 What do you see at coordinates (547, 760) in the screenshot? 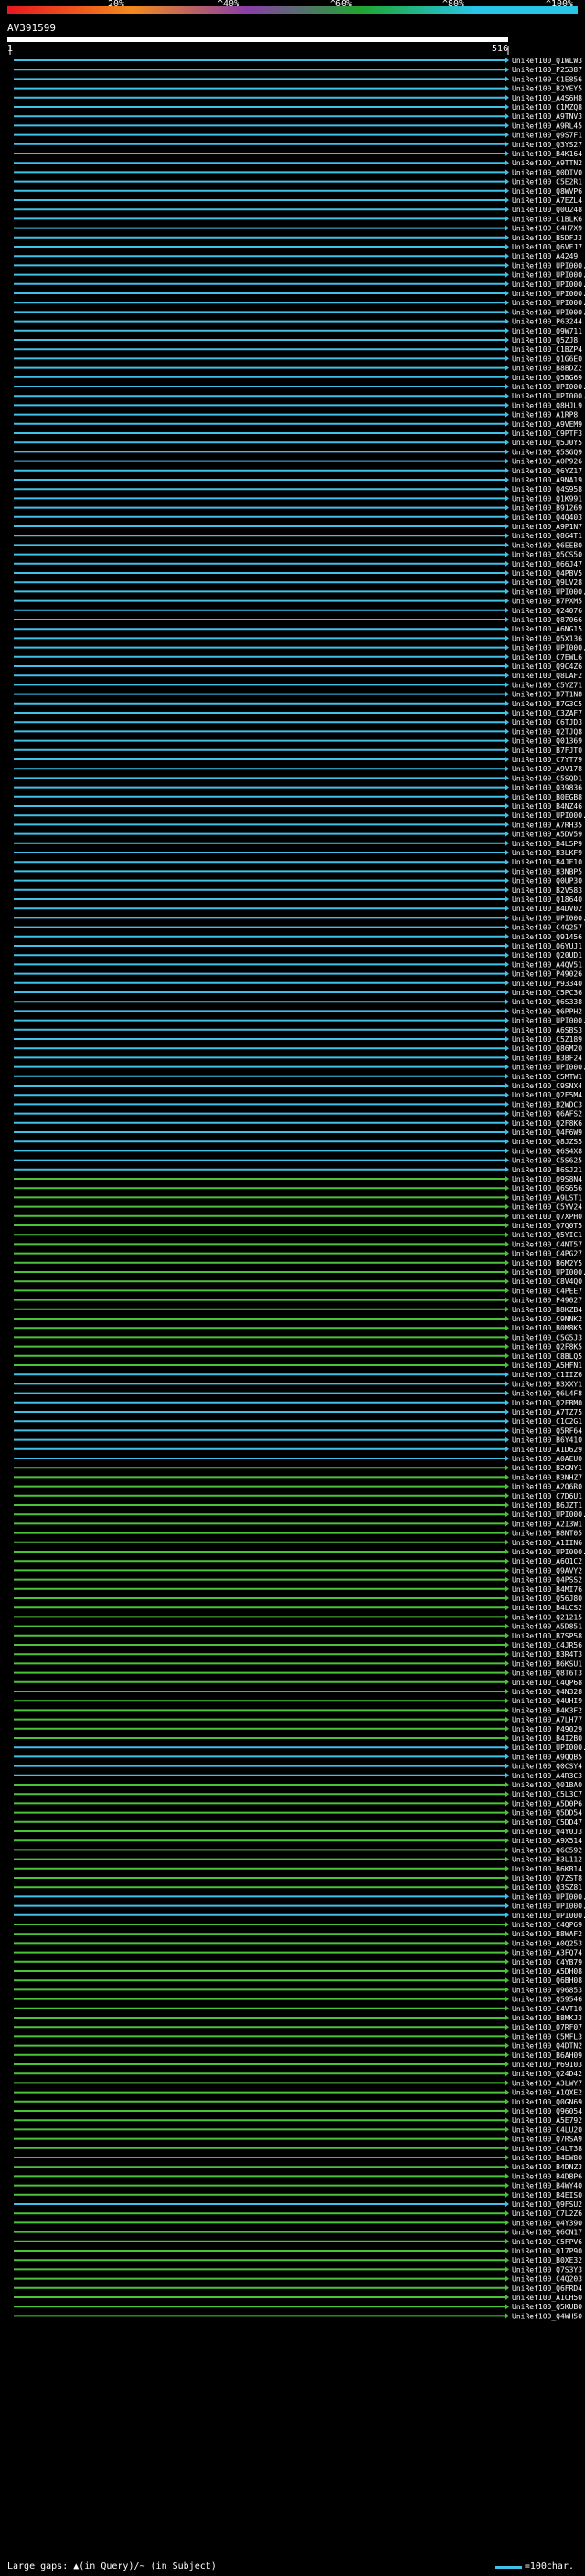
I see `hit-label: UniRef100_C7YT79` at bounding box center [547, 760].